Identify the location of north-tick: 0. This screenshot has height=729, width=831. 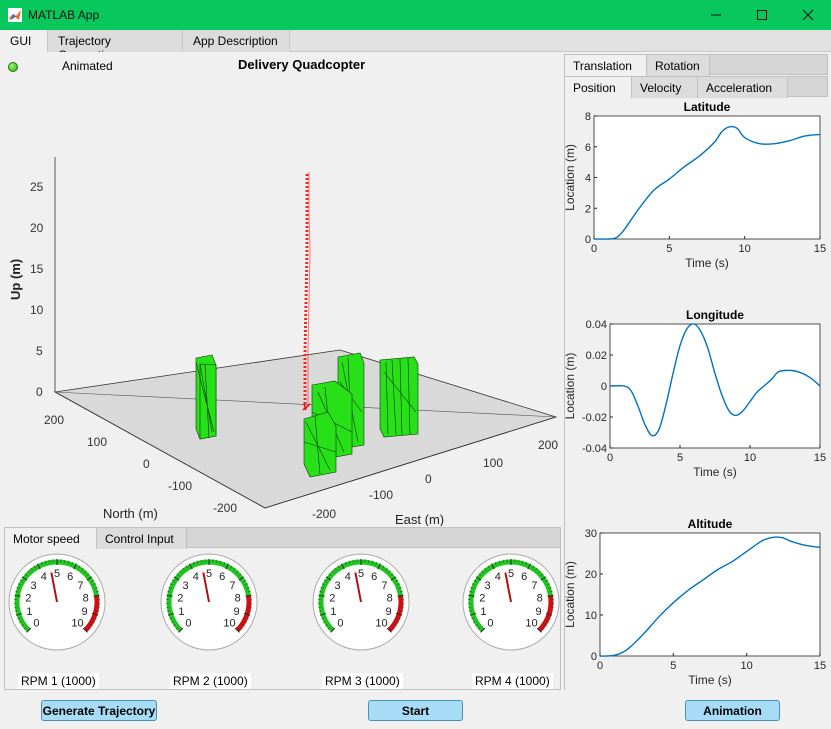
(146, 464).